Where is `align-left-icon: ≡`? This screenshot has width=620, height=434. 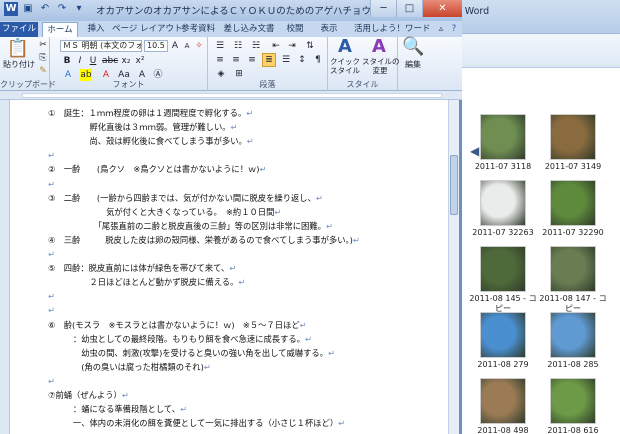 align-left-icon: ≡ is located at coordinates (220, 60).